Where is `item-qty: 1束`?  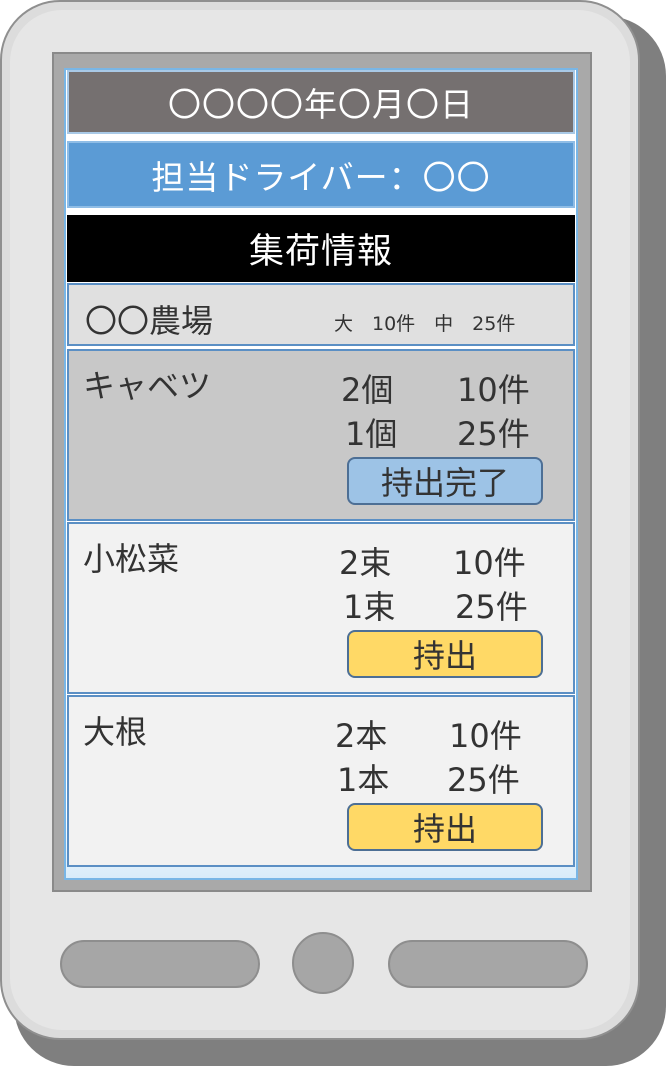 item-qty: 1束 is located at coordinates (369, 607).